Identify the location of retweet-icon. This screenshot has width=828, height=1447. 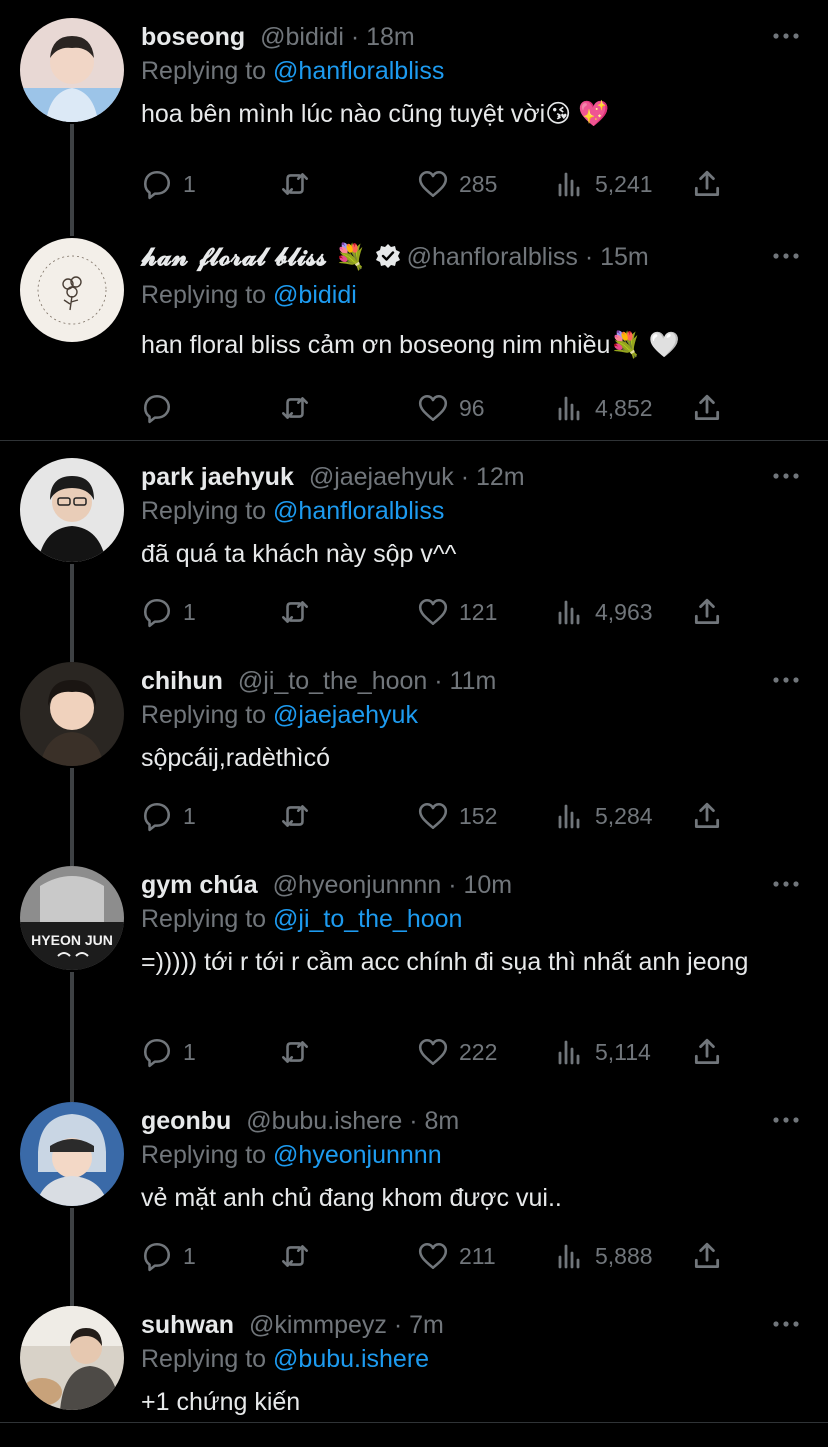
(295, 1256).